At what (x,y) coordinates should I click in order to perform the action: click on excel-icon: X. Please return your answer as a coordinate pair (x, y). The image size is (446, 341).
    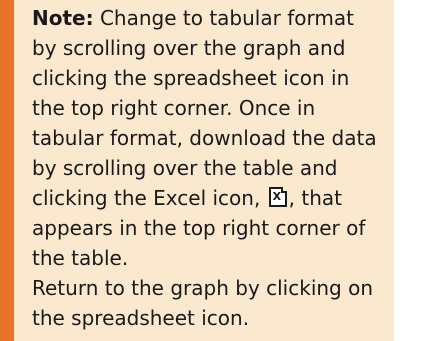
    Looking at the image, I should click on (277, 197).